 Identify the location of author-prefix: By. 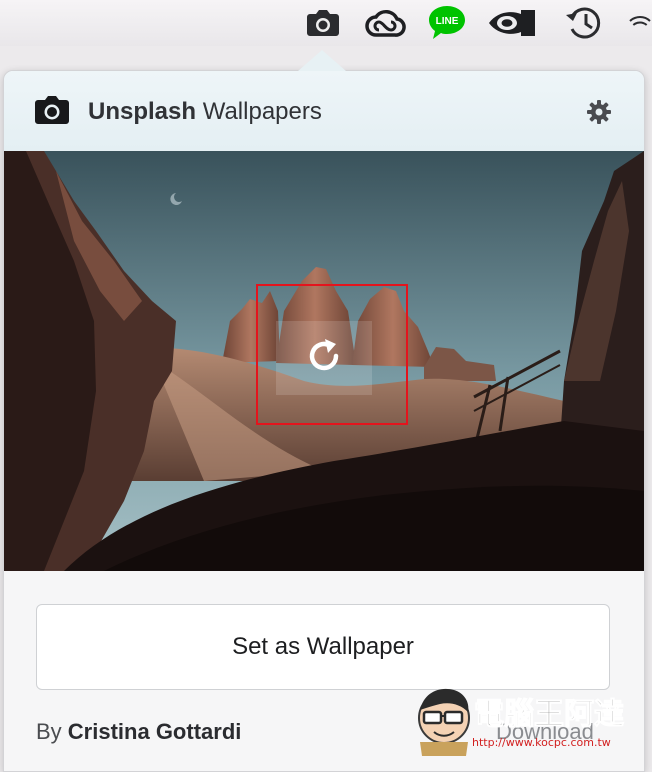
(52, 731).